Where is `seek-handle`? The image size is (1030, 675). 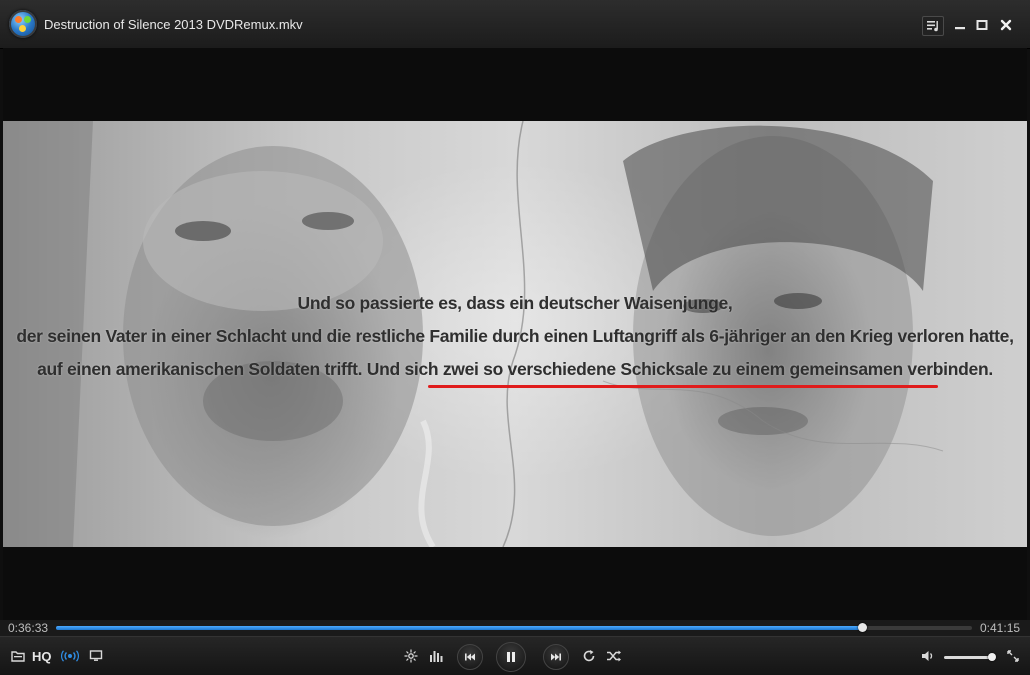
seek-handle is located at coordinates (863, 627).